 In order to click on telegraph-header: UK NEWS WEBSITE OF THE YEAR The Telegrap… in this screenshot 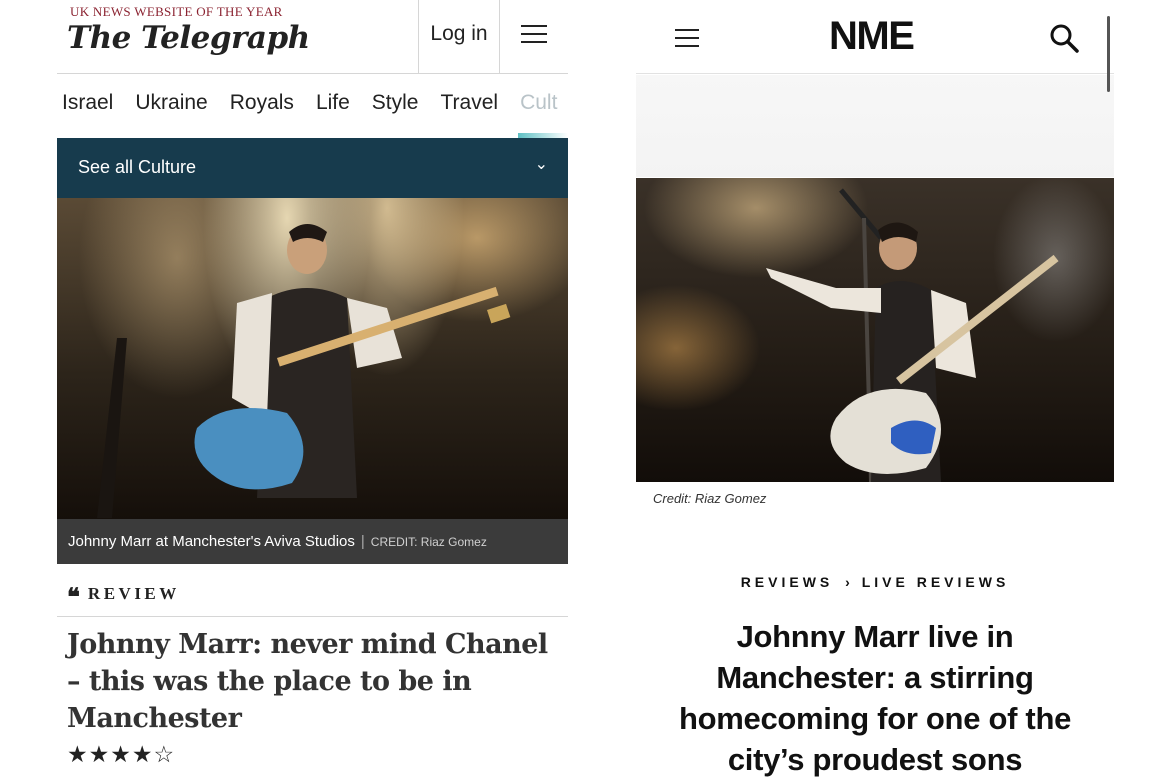, I will do `click(312, 37)`.